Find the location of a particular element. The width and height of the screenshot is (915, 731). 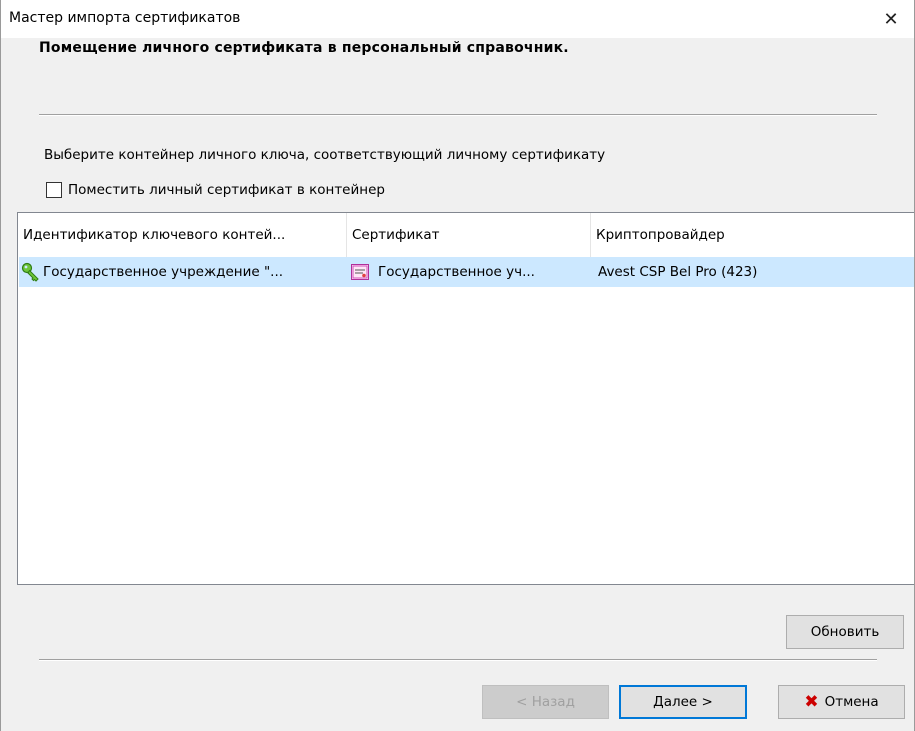

next-button: Далее > is located at coordinates (683, 702).